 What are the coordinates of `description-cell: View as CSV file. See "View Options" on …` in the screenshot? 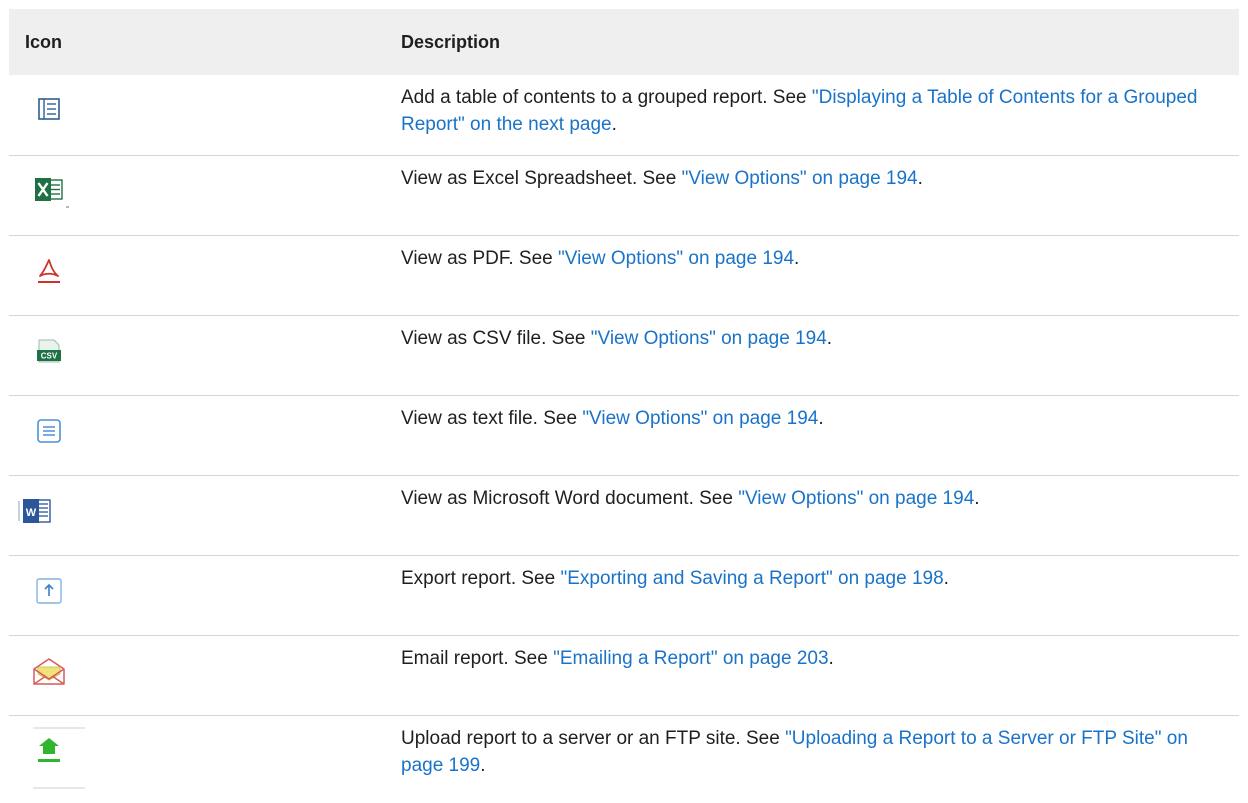 It's located at (817, 355).